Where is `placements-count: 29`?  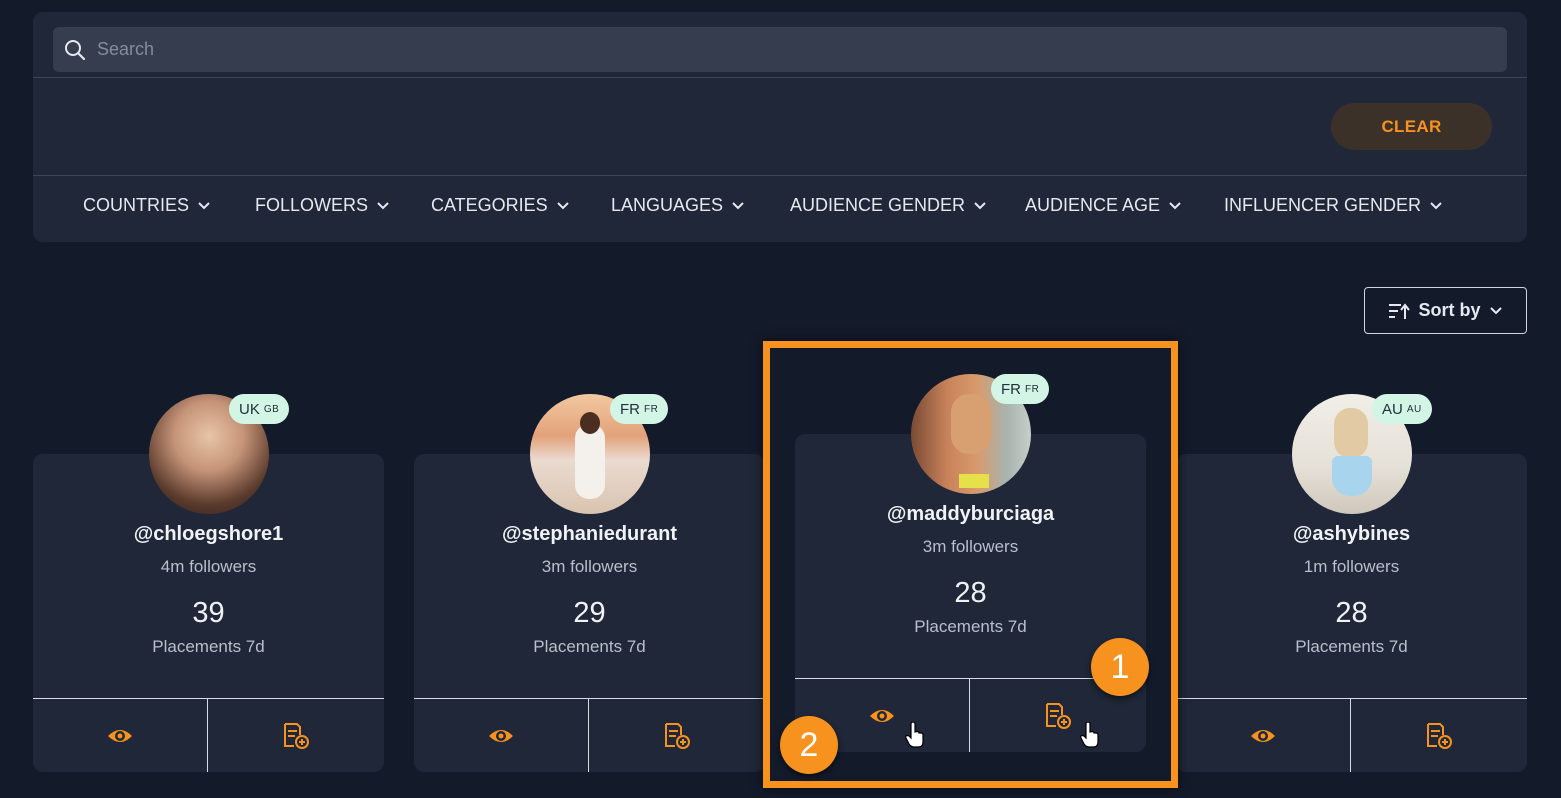
placements-count: 29 is located at coordinates (589, 613).